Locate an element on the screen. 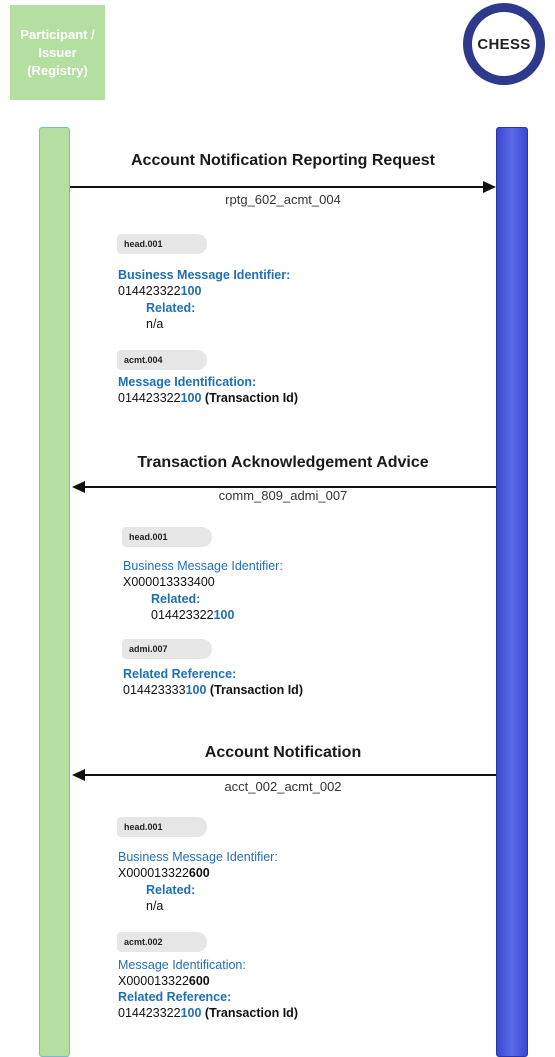 This screenshot has height=1057, width=555. chess-logo-text: CHESS is located at coordinates (504, 44).